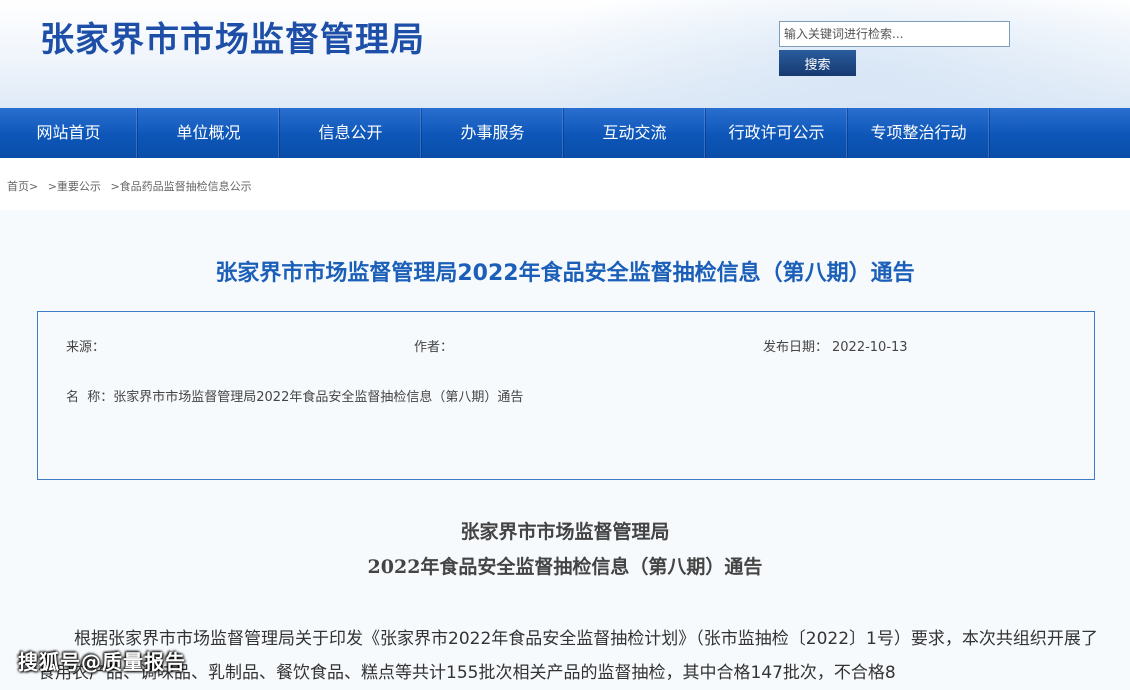 The image size is (1130, 690). I want to click on meta-name-label: 名 称：, so click(90, 397).